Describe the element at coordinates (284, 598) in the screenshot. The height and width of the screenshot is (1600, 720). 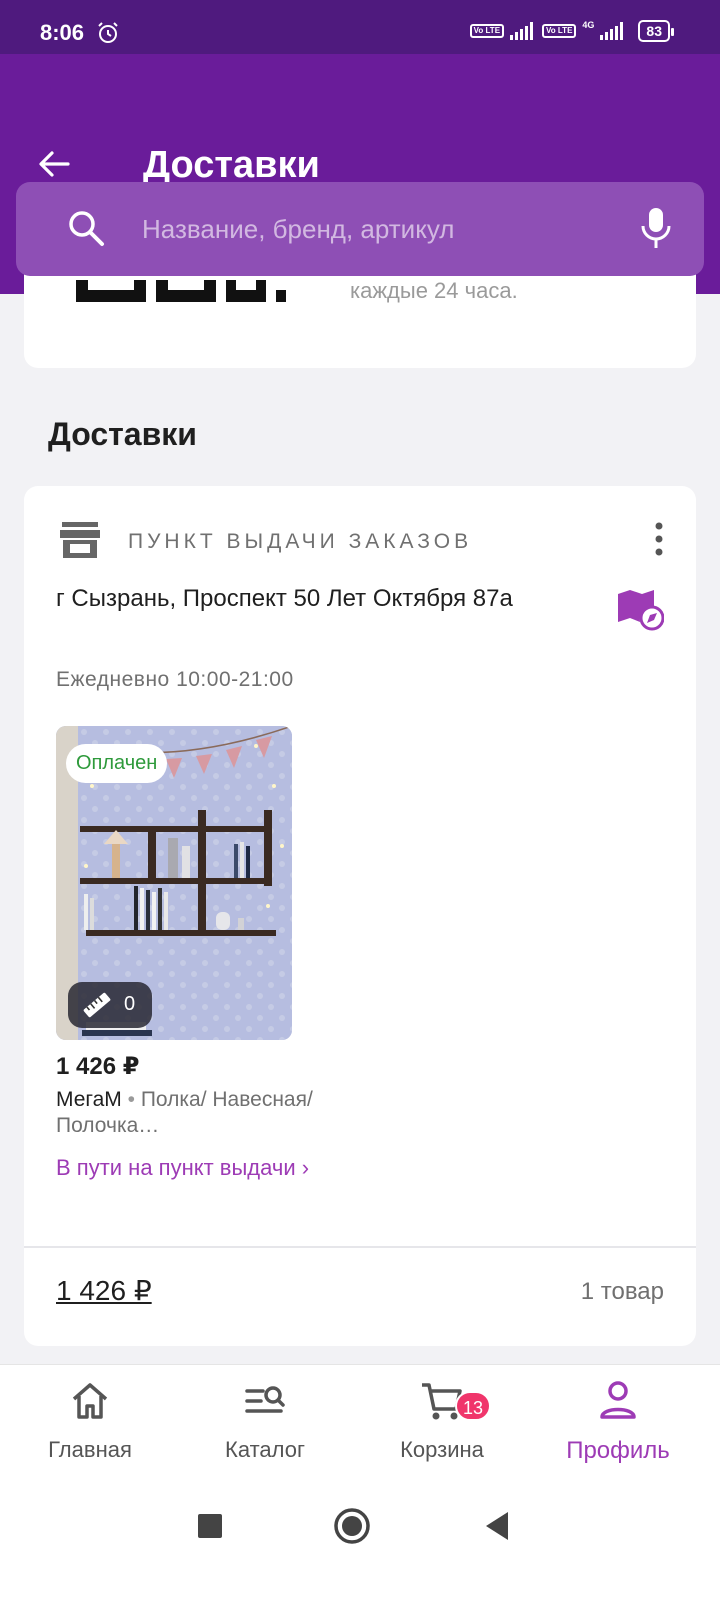
I see `pickup-address: г Сызрань, Проспект 50 Лет Октября 87а` at that location.